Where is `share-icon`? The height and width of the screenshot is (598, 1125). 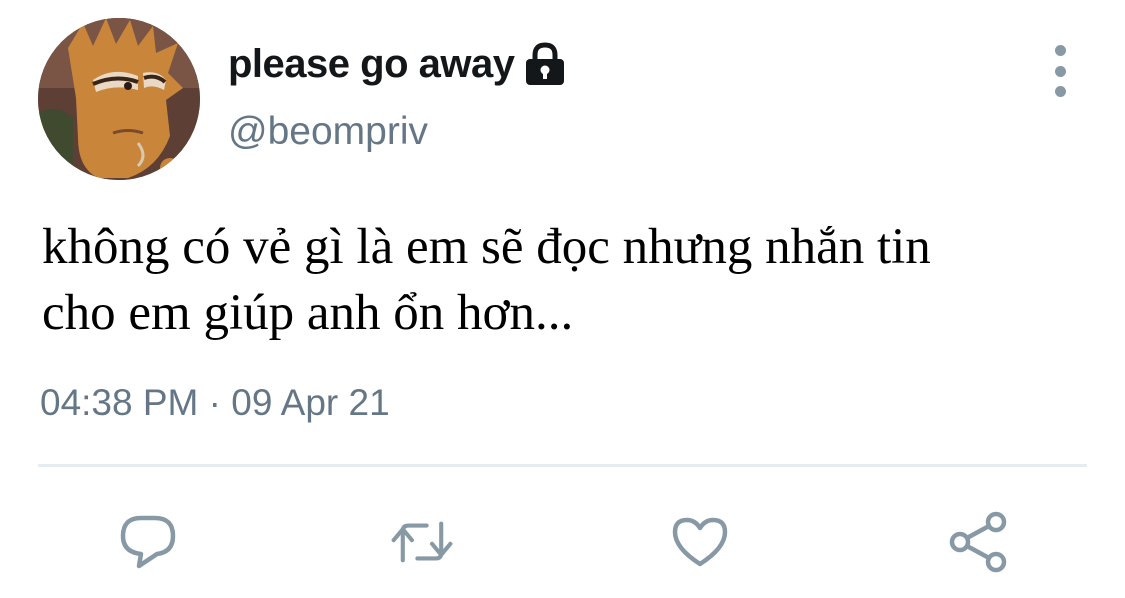 share-icon is located at coordinates (978, 542).